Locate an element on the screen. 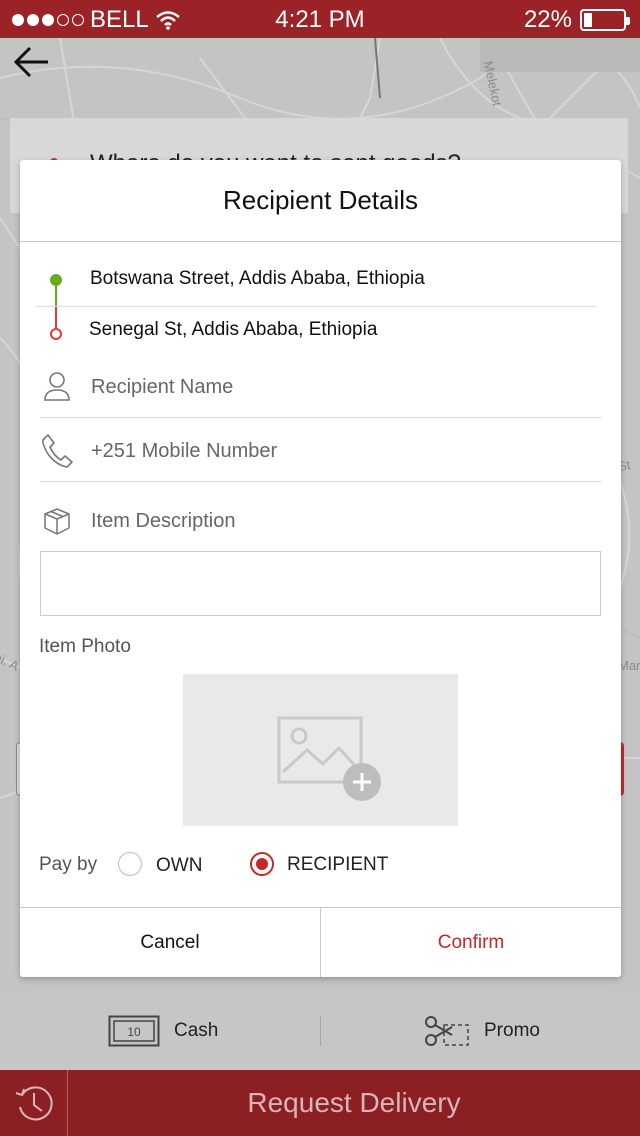 The height and width of the screenshot is (1136, 640). payment-options-row: 10 Cash Promo is located at coordinates (320, 1031).